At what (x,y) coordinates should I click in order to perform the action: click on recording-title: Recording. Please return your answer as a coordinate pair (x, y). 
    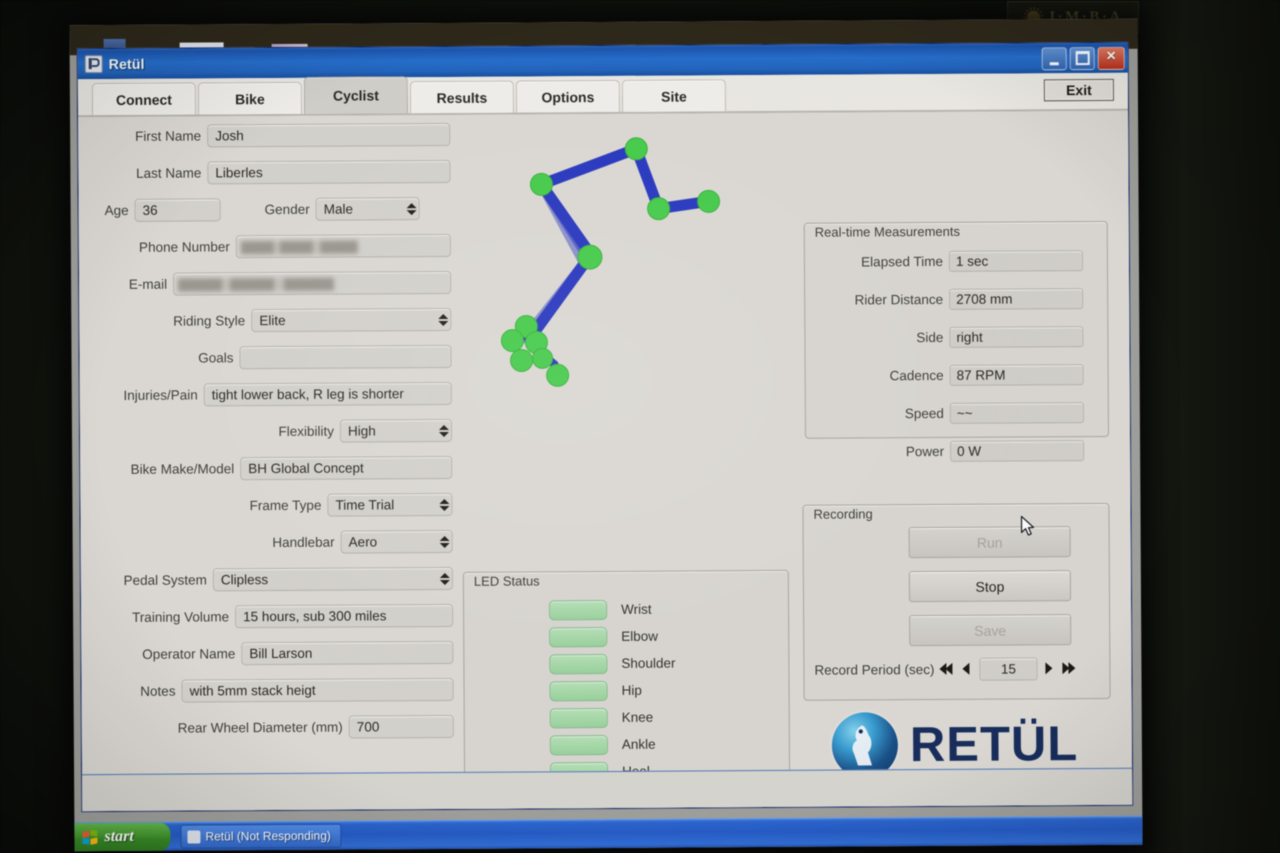
    Looking at the image, I should click on (843, 514).